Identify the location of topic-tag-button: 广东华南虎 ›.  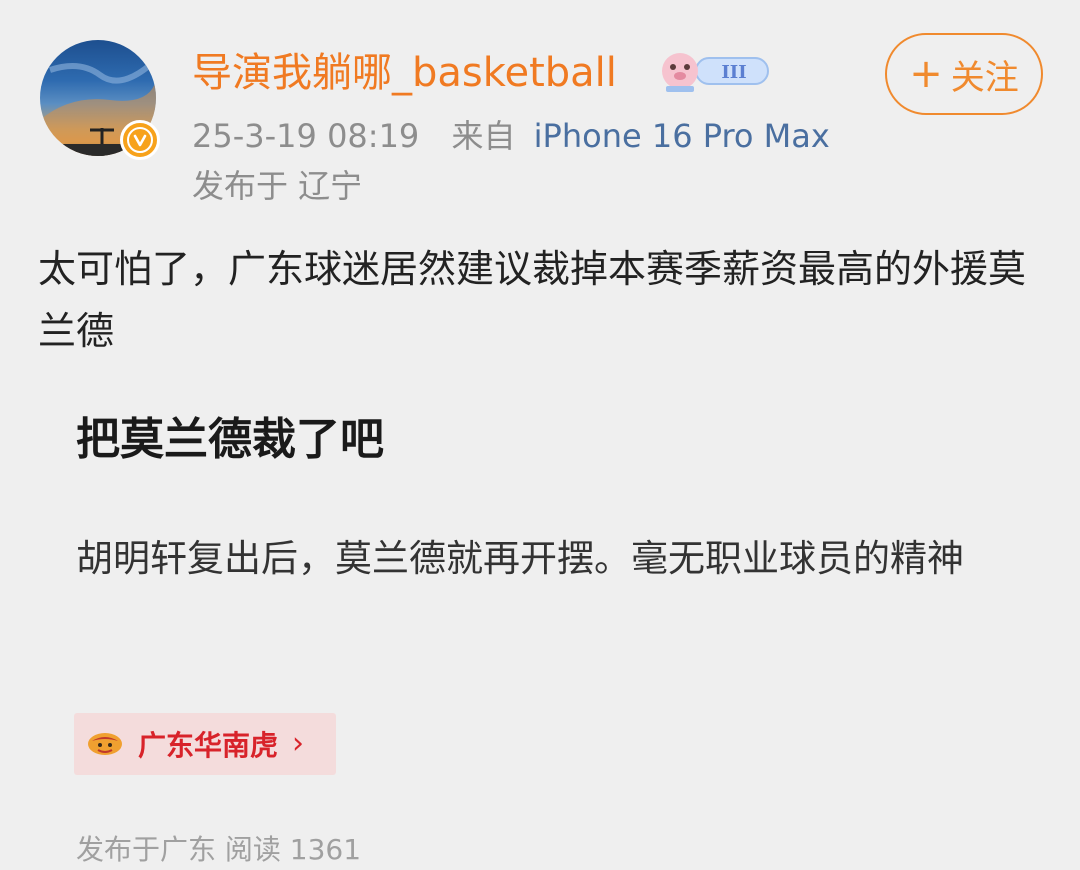
(205, 744).